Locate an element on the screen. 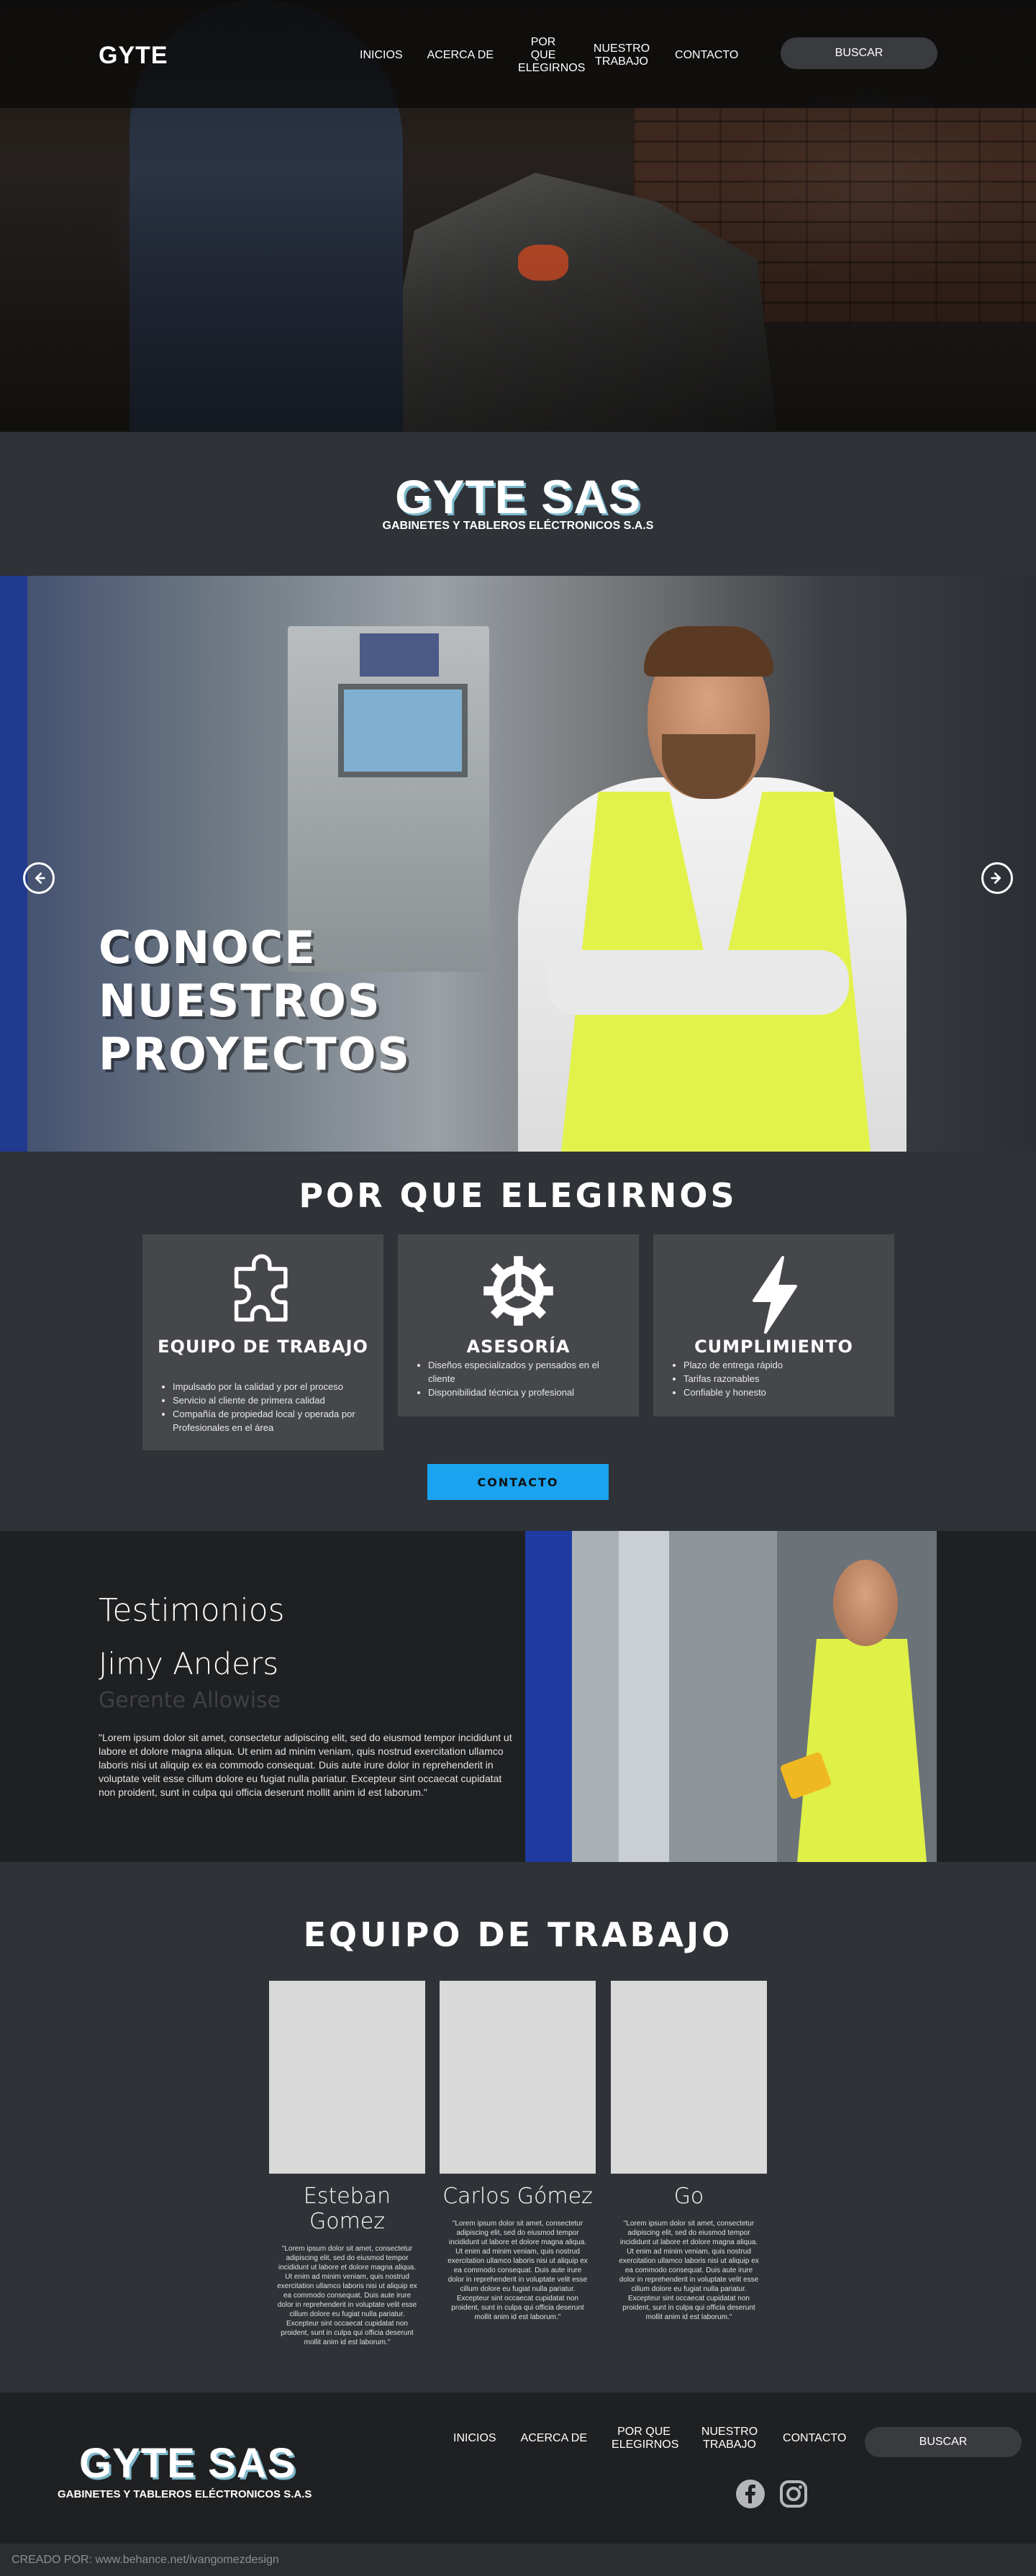  why-us-heading: POR QUE ELEGIRNOS is located at coordinates (518, 1195).